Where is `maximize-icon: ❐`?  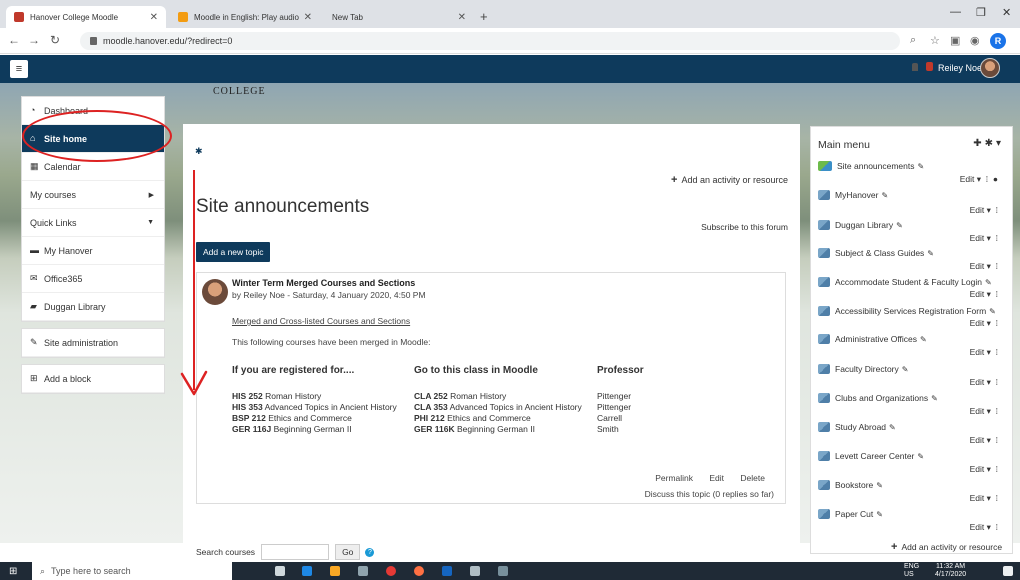
maximize-icon: ❐ is located at coordinates (981, 12).